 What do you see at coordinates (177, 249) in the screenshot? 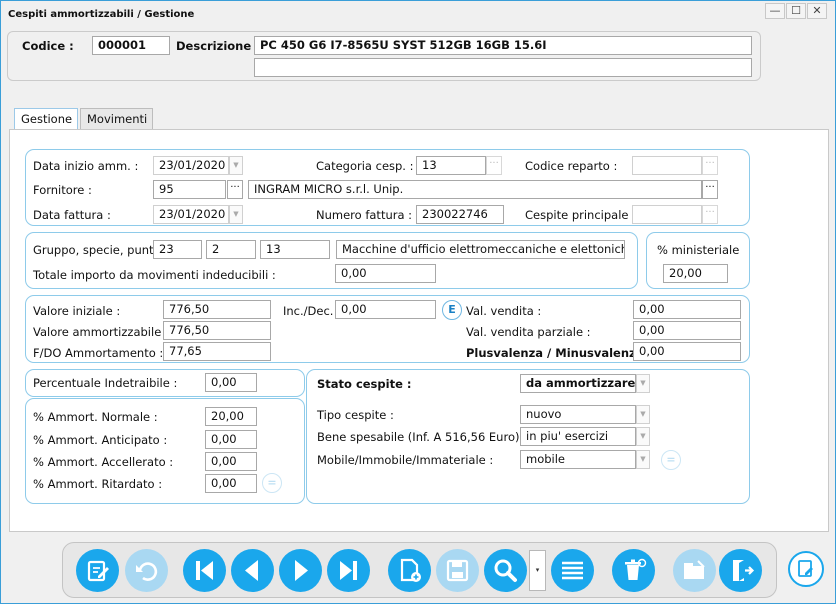
I see `gruppo-input: 23` at bounding box center [177, 249].